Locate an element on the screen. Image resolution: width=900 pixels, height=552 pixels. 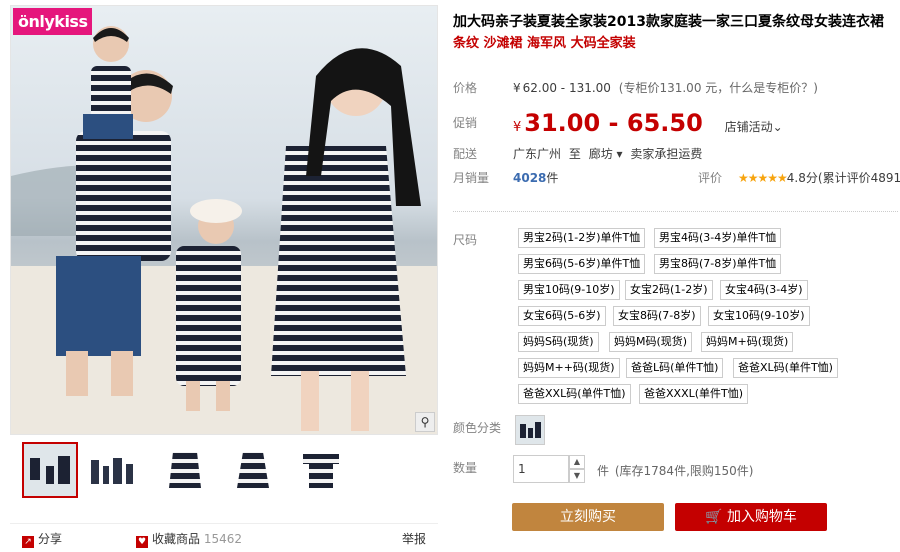
caret-down-icon: ▾ is located at coordinates (619, 154).